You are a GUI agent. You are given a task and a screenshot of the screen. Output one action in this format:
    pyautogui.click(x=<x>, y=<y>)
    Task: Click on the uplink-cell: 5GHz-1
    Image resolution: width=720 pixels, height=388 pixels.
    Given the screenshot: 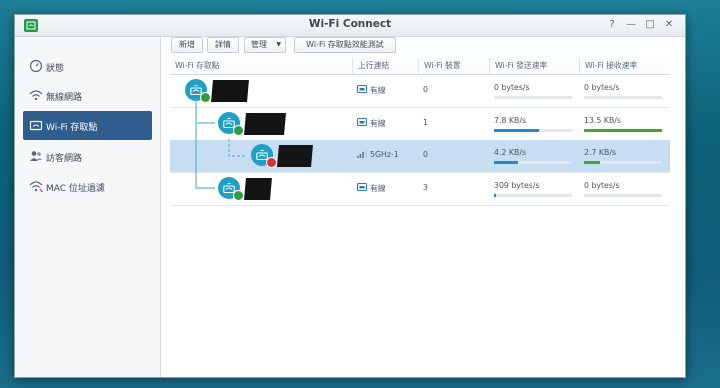 What is the action you would take?
    pyautogui.click(x=385, y=156)
    